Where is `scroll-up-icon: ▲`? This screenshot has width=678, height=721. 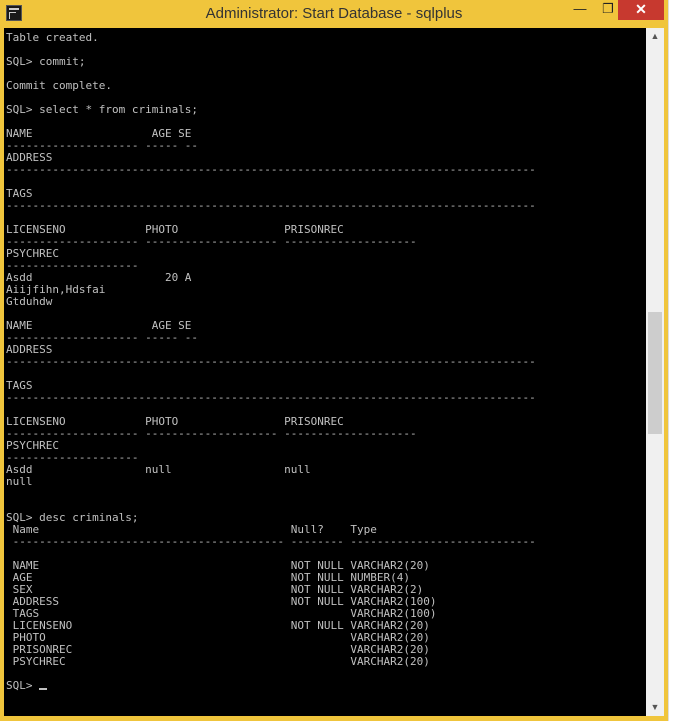 scroll-up-icon: ▲ is located at coordinates (655, 36).